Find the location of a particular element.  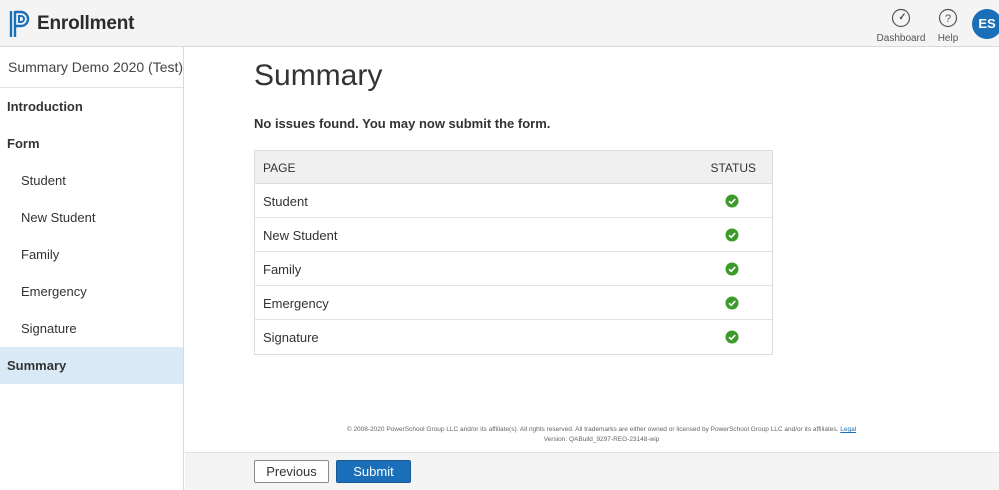

table-row: Family is located at coordinates (513, 269).